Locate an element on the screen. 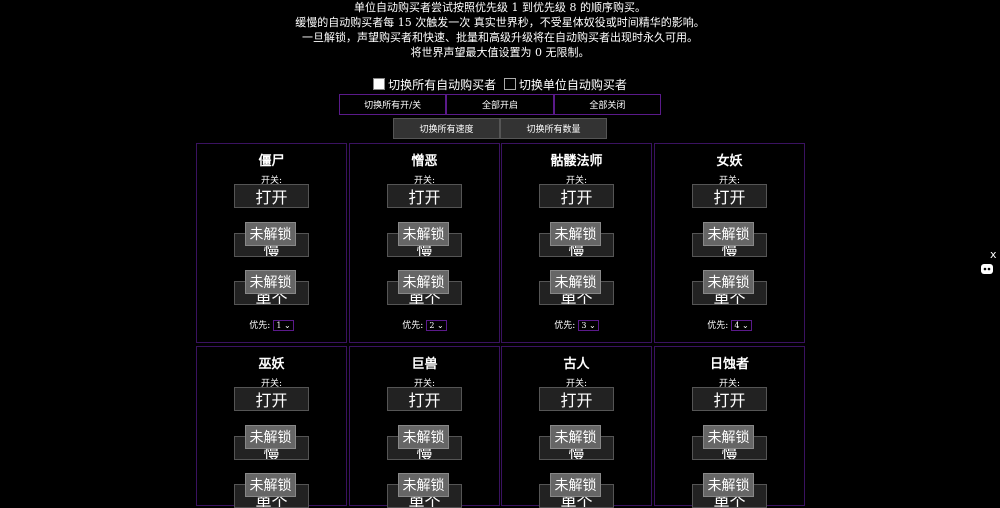  intro-line: 一旦解锁，声望购买者和快速、批量和高级升级将在自动购买者出现时永久可用。 is located at coordinates (500, 37).